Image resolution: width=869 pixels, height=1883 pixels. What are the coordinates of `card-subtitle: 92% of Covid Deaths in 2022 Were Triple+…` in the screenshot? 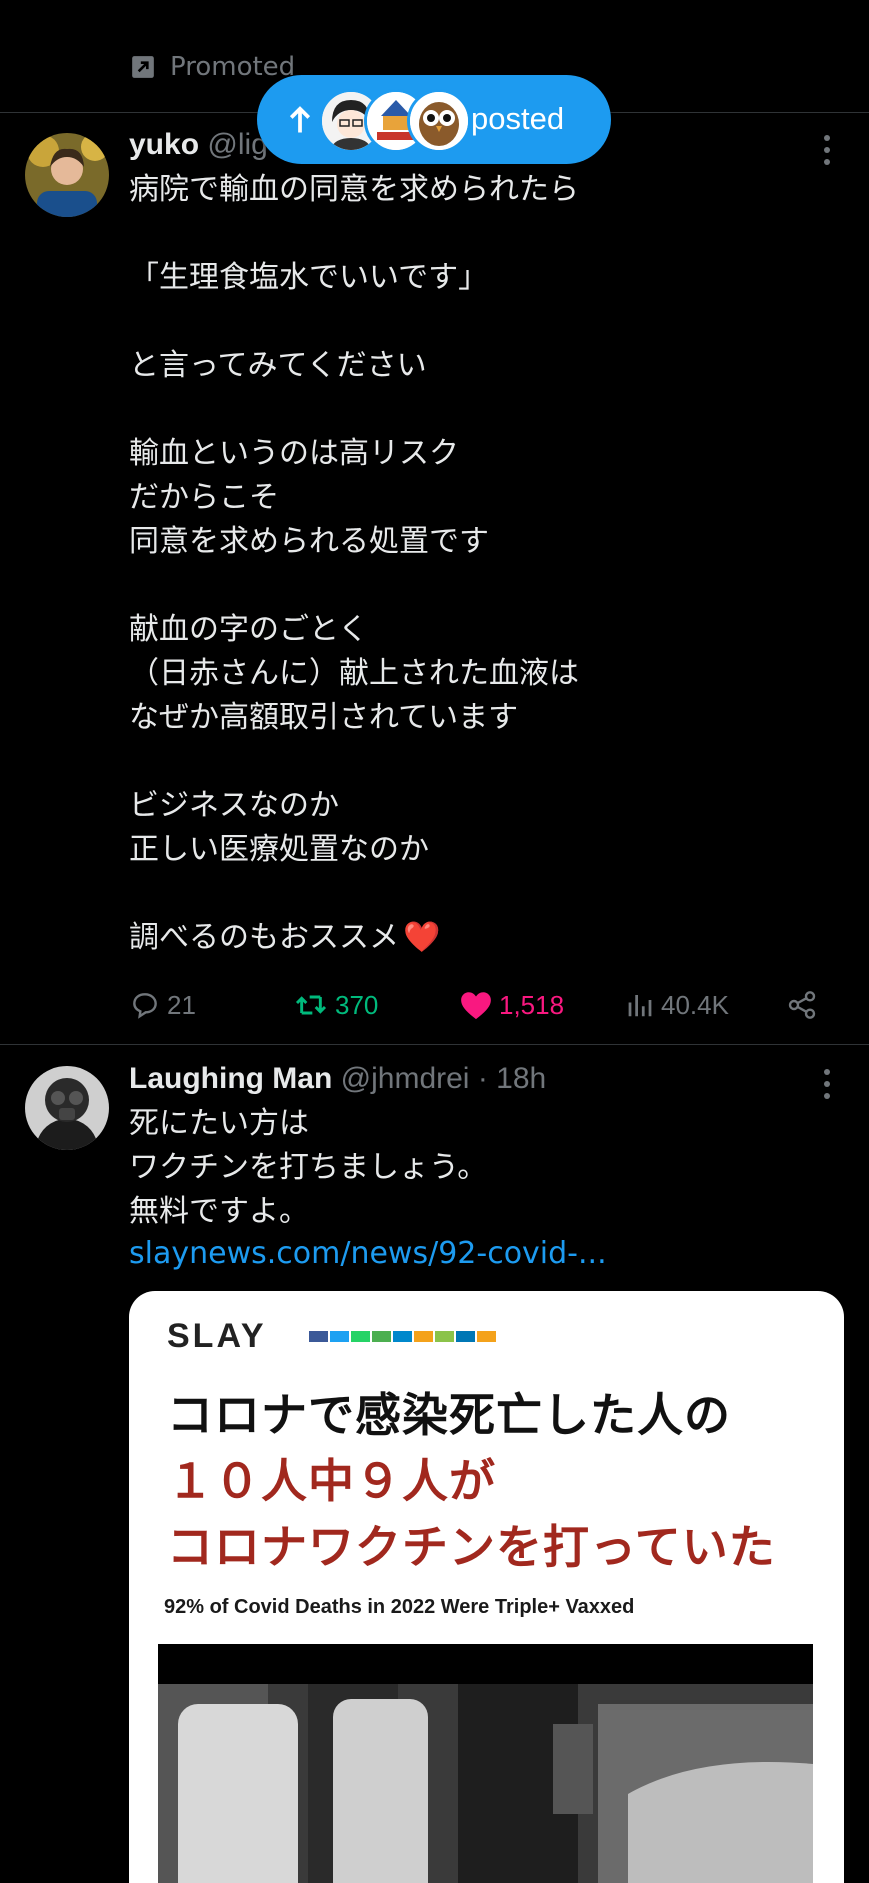 It's located at (399, 1607).